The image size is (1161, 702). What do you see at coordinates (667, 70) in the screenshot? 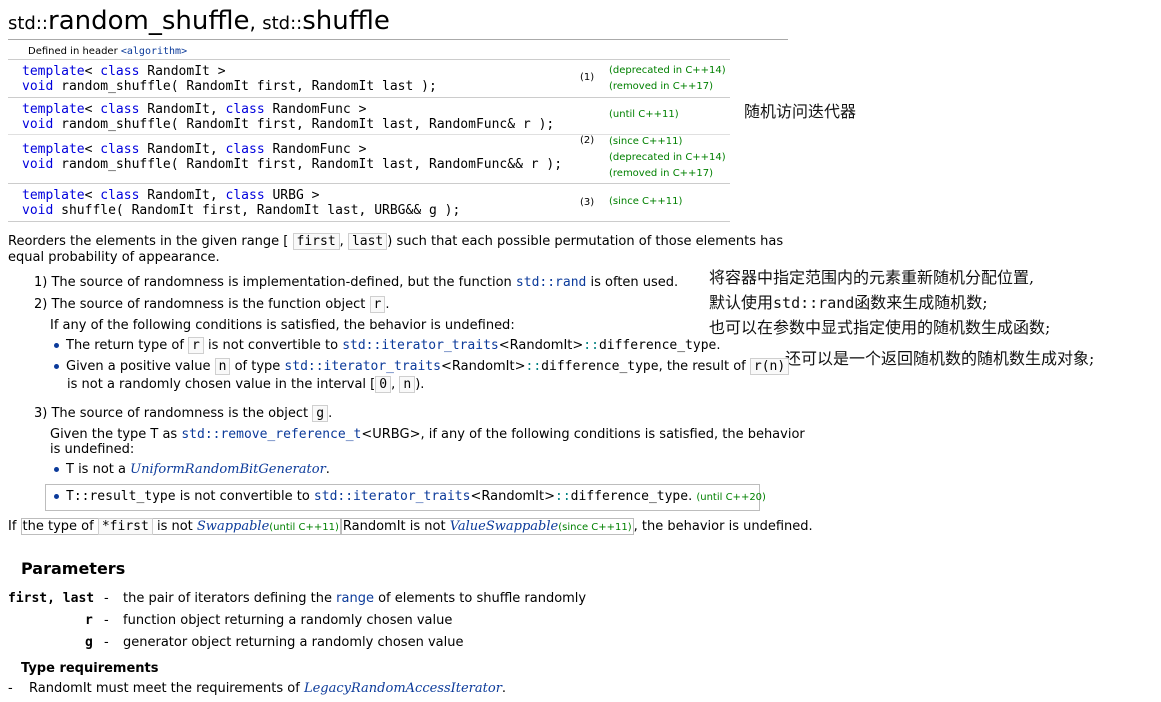
I see `decl-1-note-1: (deprecated in C++14)` at bounding box center [667, 70].